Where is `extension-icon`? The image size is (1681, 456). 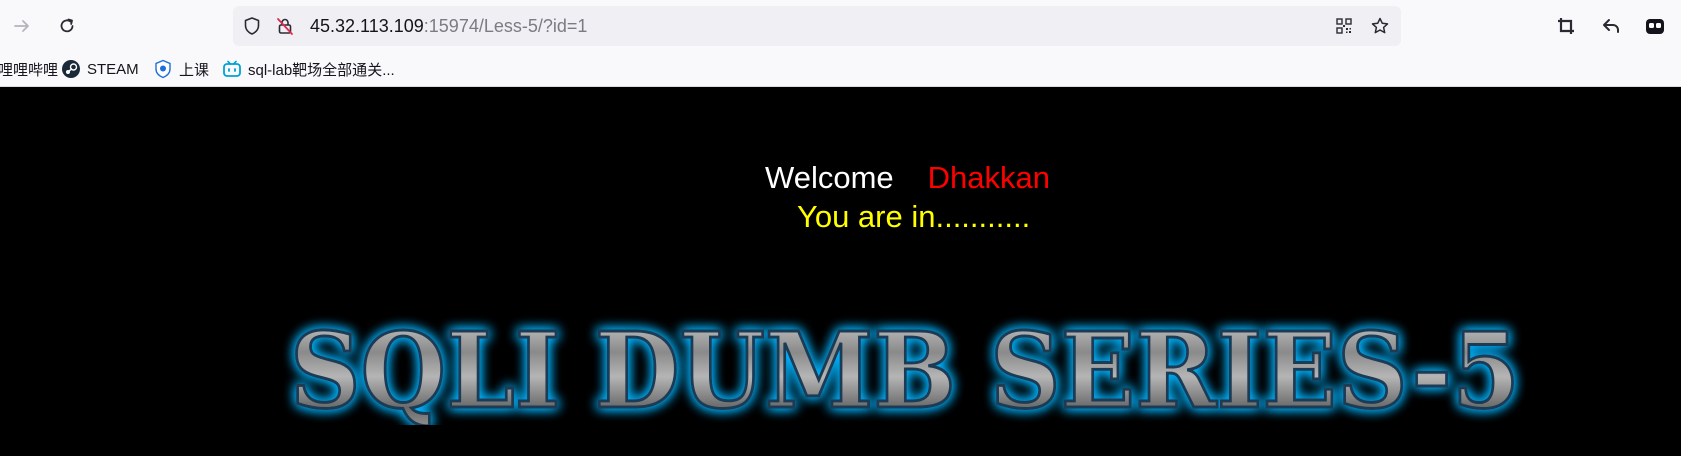
extension-icon is located at coordinates (1655, 26).